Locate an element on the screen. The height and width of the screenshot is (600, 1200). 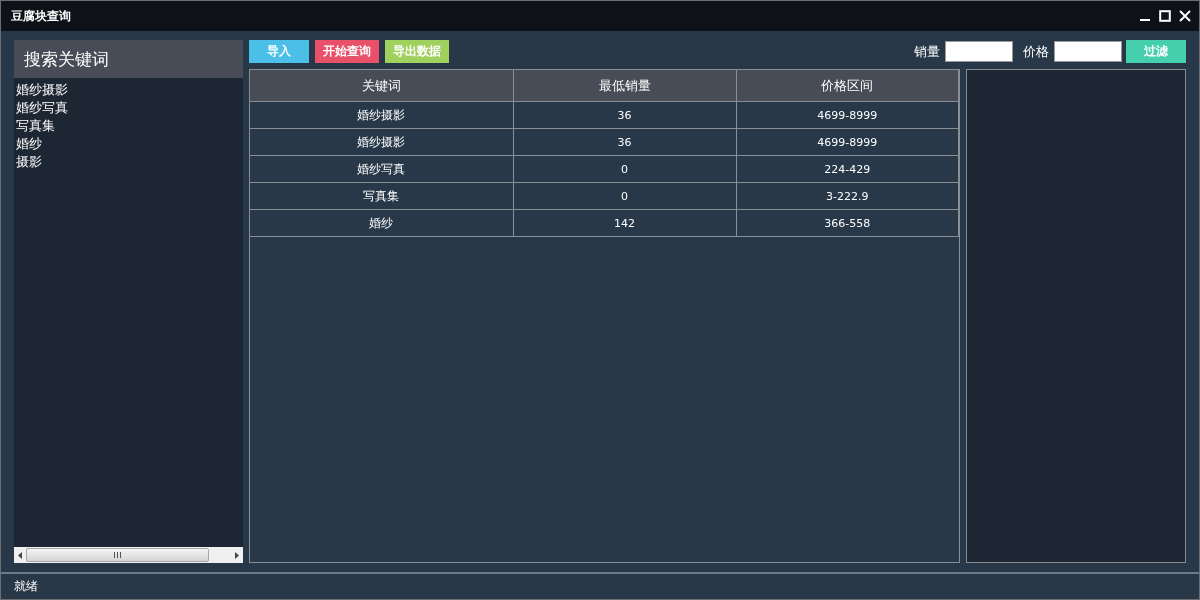
table-cell: 224-429 is located at coordinates (847, 169).